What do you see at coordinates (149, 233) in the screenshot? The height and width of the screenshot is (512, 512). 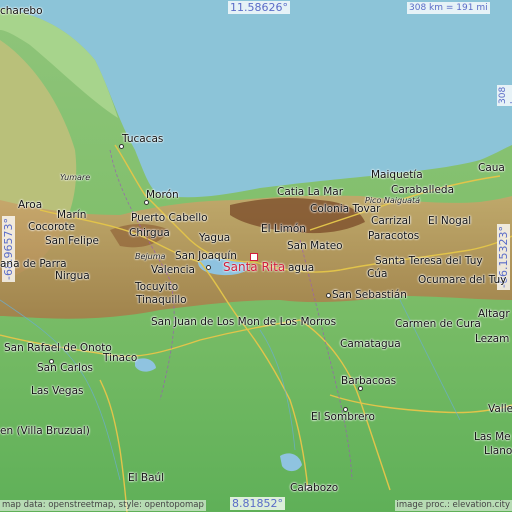 I see `place-label: Chirgua` at bounding box center [149, 233].